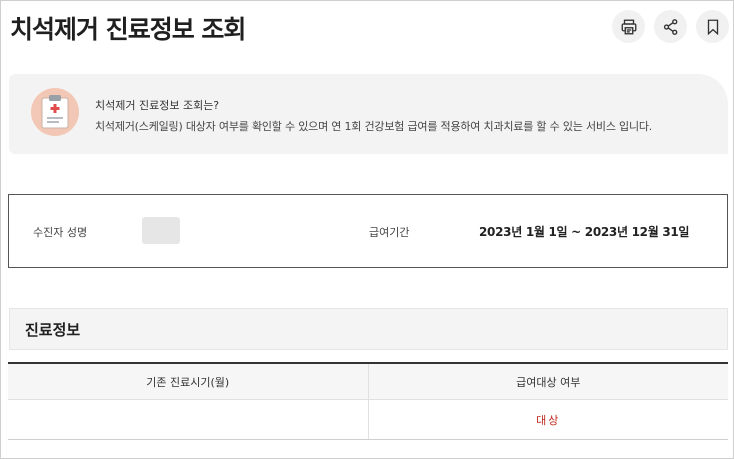 This screenshot has height=459, width=734. I want to click on printer-icon, so click(628, 26).